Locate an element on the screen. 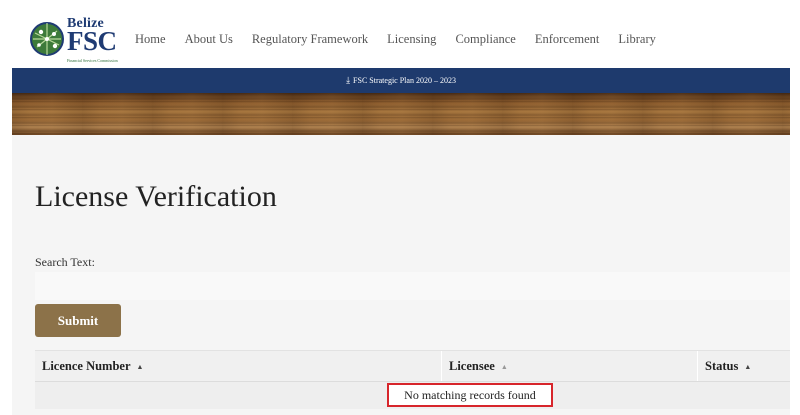 Image resolution: width=800 pixels, height=415 pixels. nav-regulatory-framework: Regulatory Framework is located at coordinates (310, 39).